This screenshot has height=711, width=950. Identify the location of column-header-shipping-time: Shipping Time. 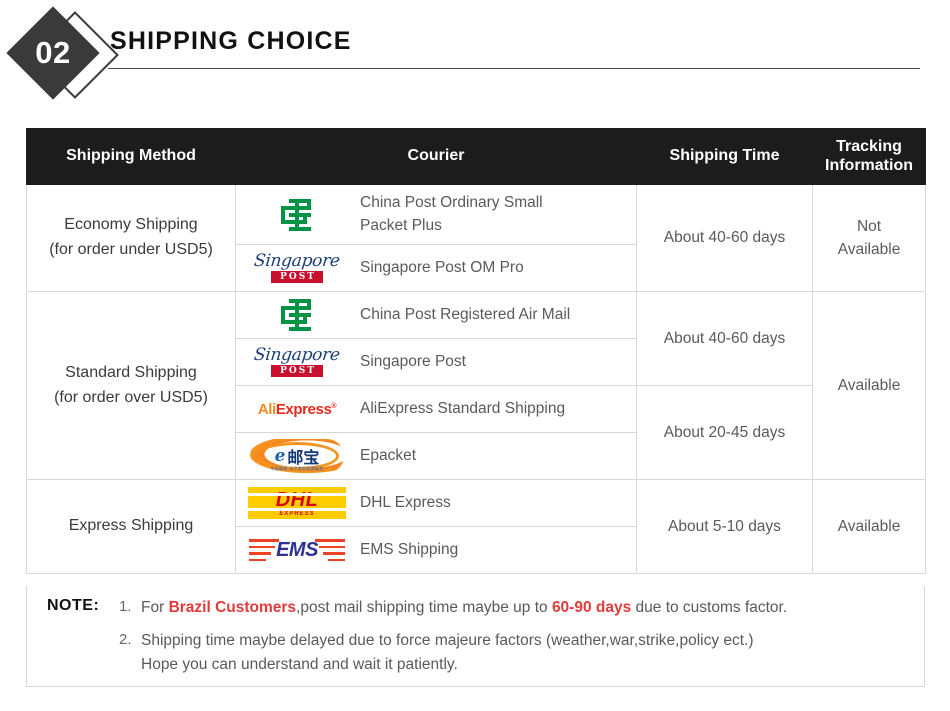
(724, 156).